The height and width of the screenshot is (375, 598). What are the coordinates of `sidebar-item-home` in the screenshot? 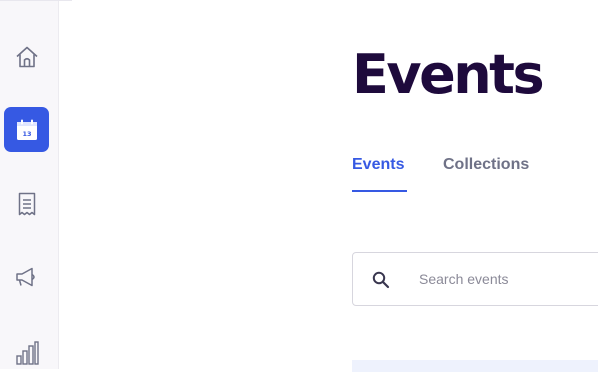 It's located at (26, 56).